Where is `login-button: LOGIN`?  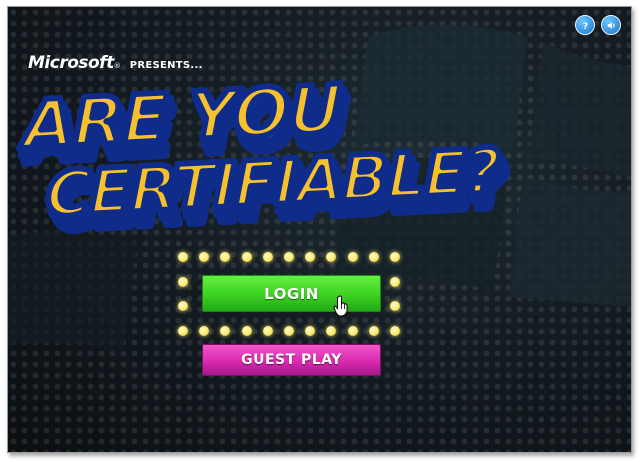 login-button: LOGIN is located at coordinates (291, 293).